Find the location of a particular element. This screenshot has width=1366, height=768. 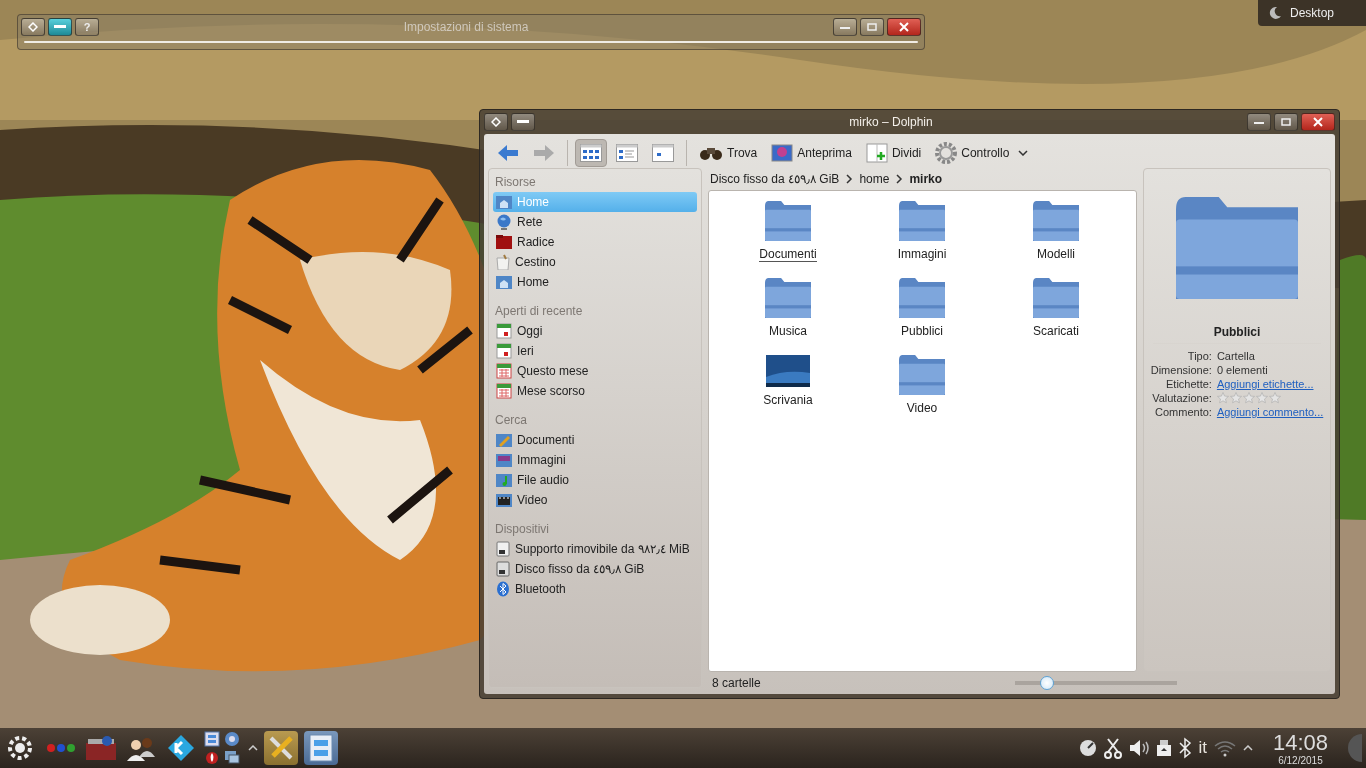

keep-above-button is located at coordinates (60, 27).